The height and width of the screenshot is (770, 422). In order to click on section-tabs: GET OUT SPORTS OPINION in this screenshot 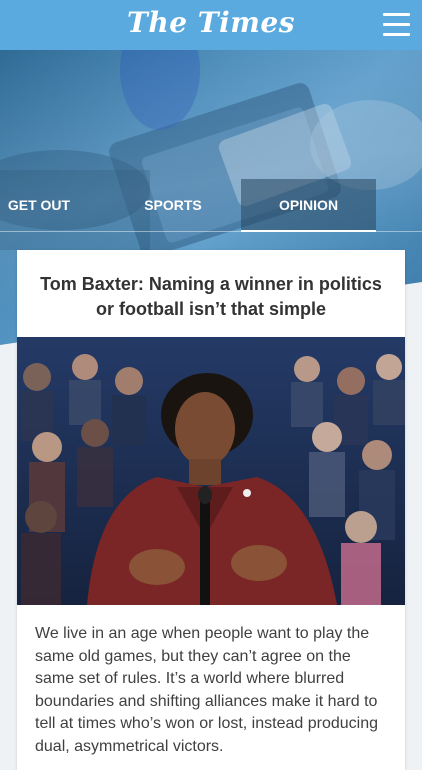, I will do `click(211, 205)`.